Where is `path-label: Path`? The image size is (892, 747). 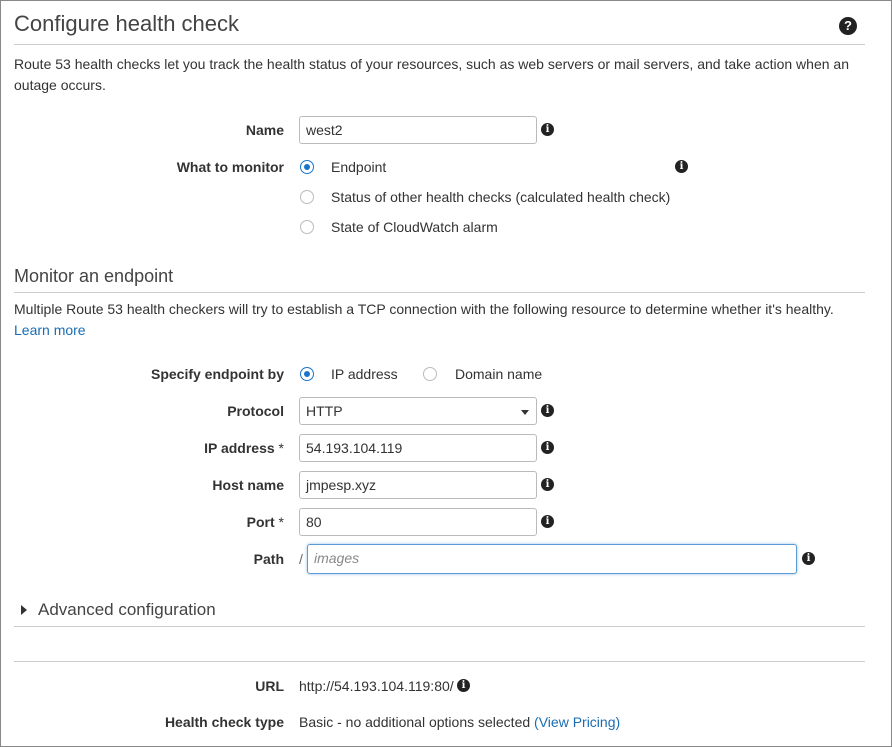 path-label: Path is located at coordinates (268, 559).